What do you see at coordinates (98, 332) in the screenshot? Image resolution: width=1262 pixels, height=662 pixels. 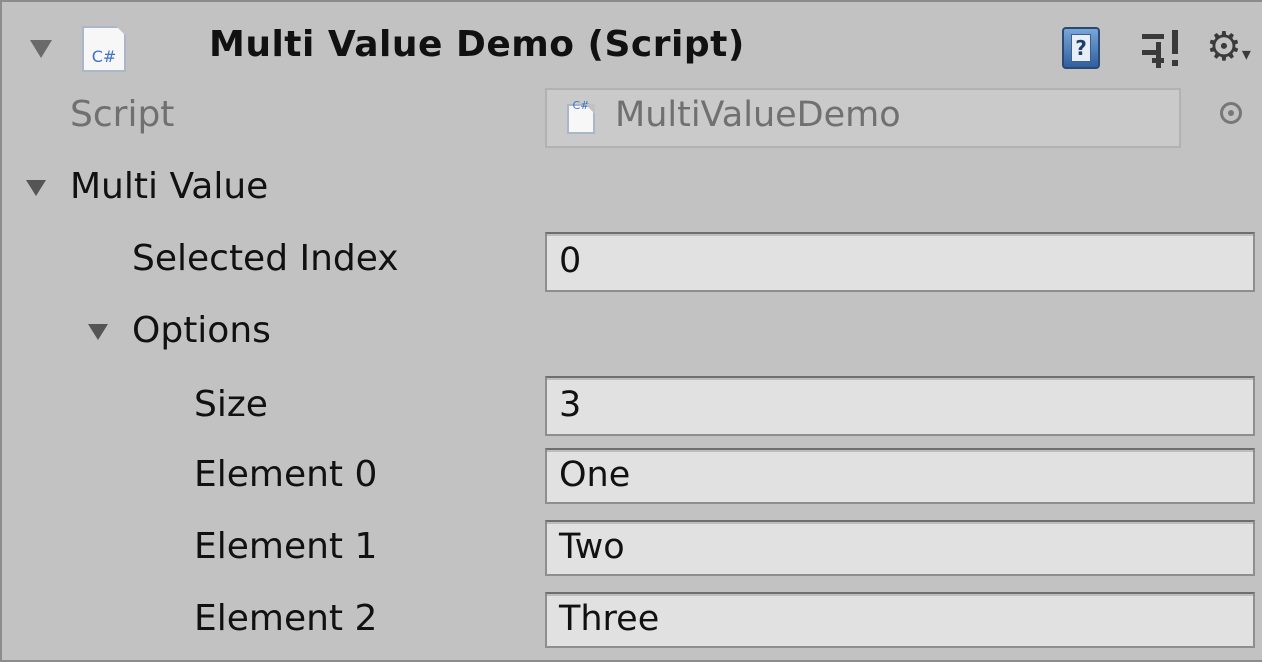 I see `options-foldout-arrow` at bounding box center [98, 332].